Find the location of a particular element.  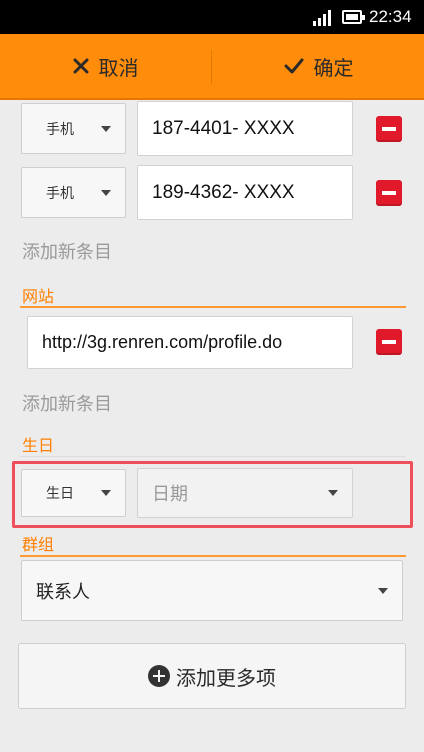

action-bar: 取消 确定 is located at coordinates (212, 67).